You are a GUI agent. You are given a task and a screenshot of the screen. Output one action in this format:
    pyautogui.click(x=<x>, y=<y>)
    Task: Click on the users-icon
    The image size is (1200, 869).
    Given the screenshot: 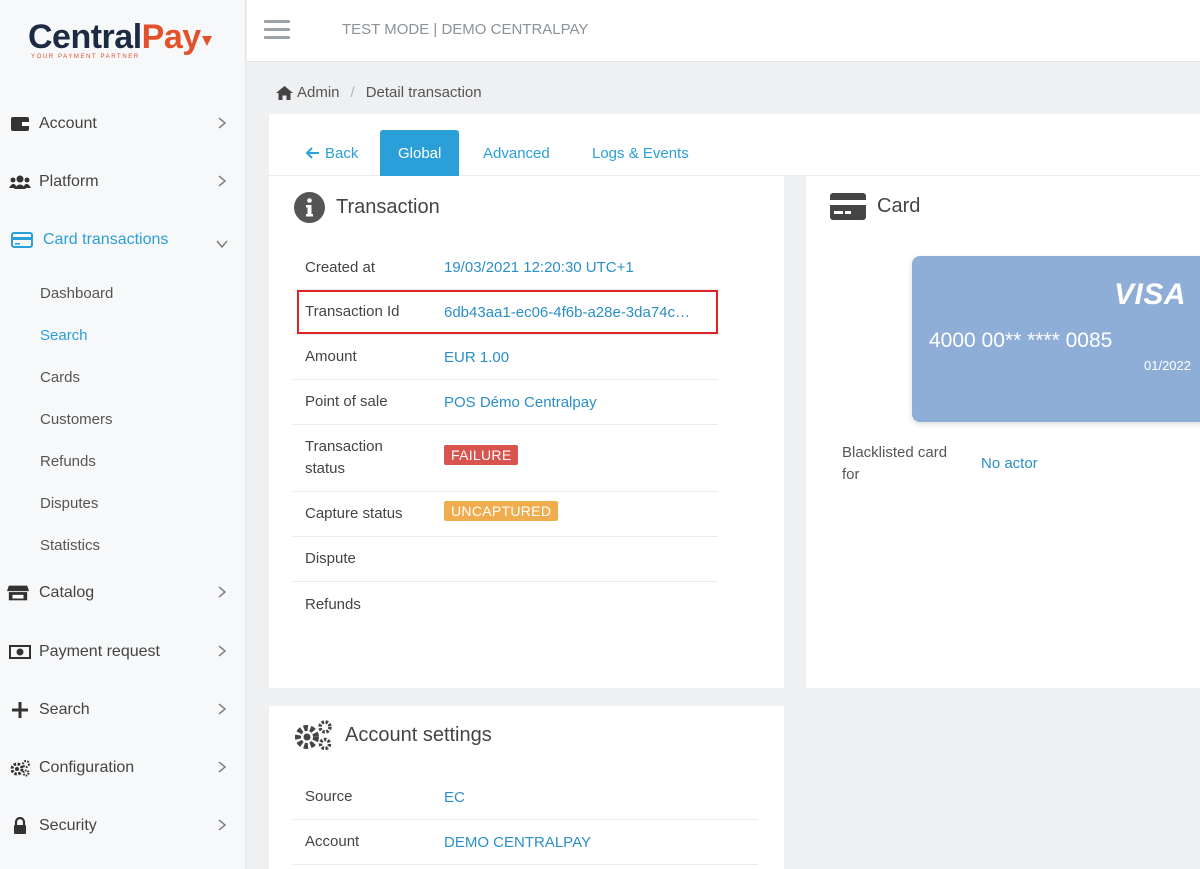 What is the action you would take?
    pyautogui.click(x=20, y=182)
    